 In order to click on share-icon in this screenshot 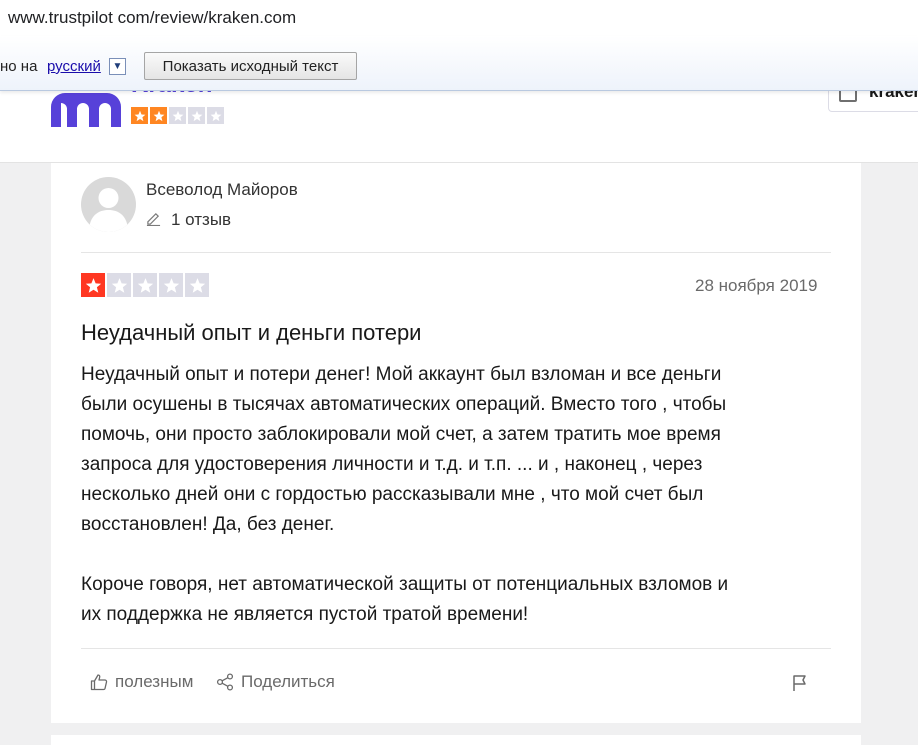, I will do `click(225, 682)`.